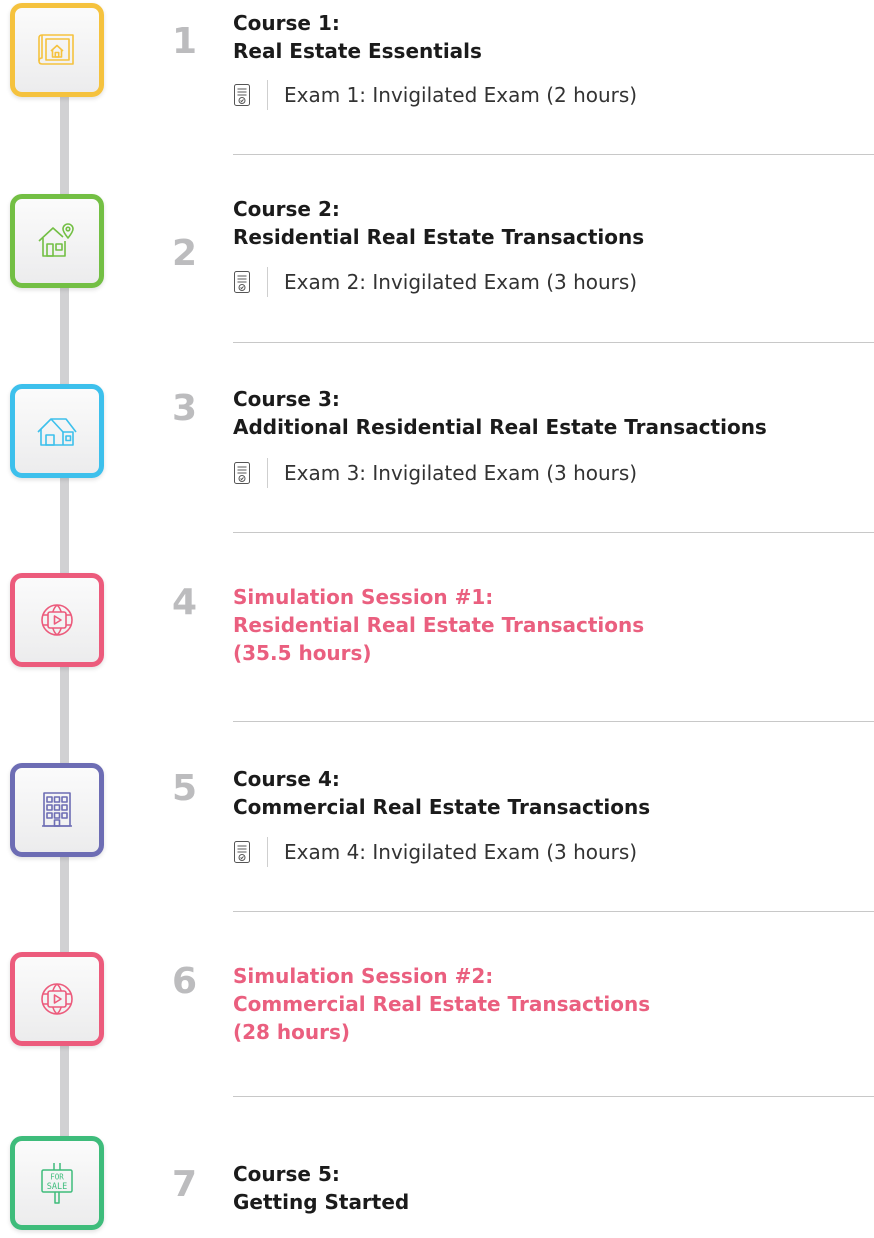  What do you see at coordinates (292, 1032) in the screenshot?
I see `step-title-line: (28 hours)` at bounding box center [292, 1032].